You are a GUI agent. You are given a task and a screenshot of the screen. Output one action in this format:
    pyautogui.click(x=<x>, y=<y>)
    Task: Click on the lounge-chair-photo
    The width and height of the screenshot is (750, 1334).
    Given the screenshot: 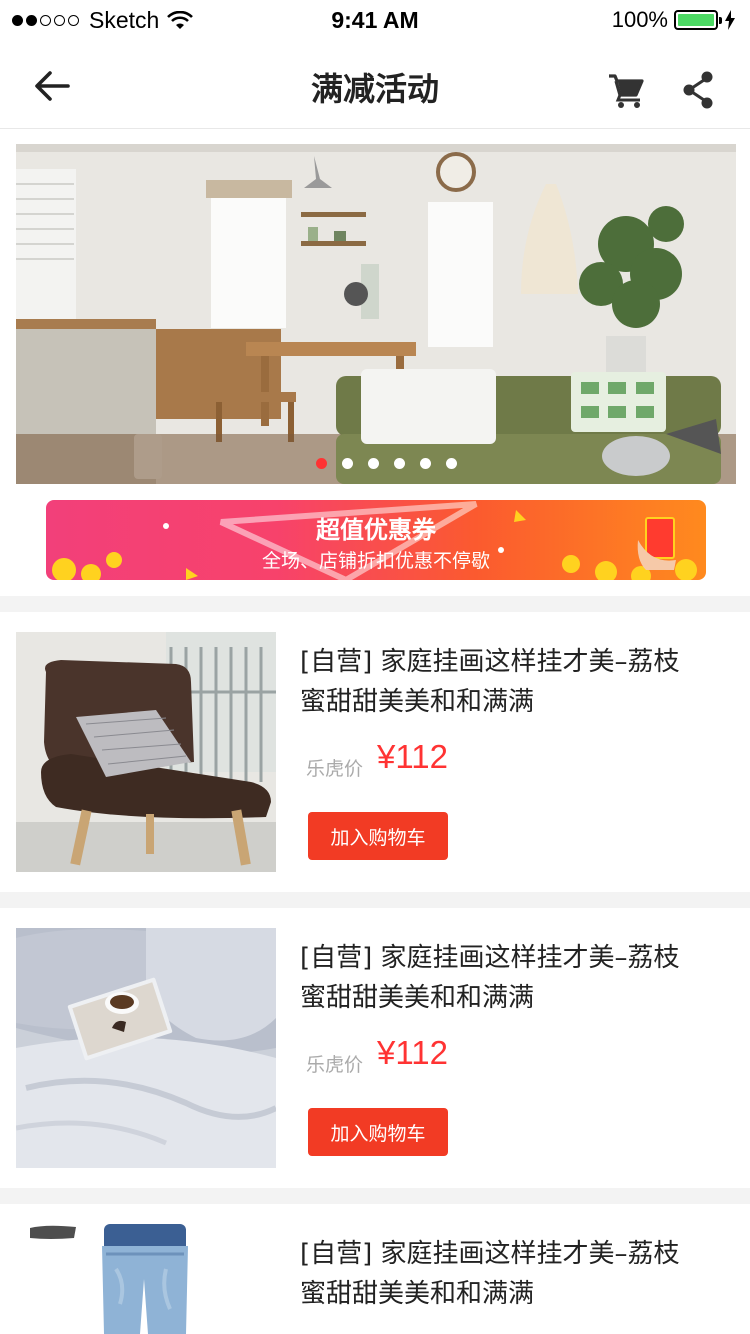 What is the action you would take?
    pyautogui.click(x=146, y=752)
    